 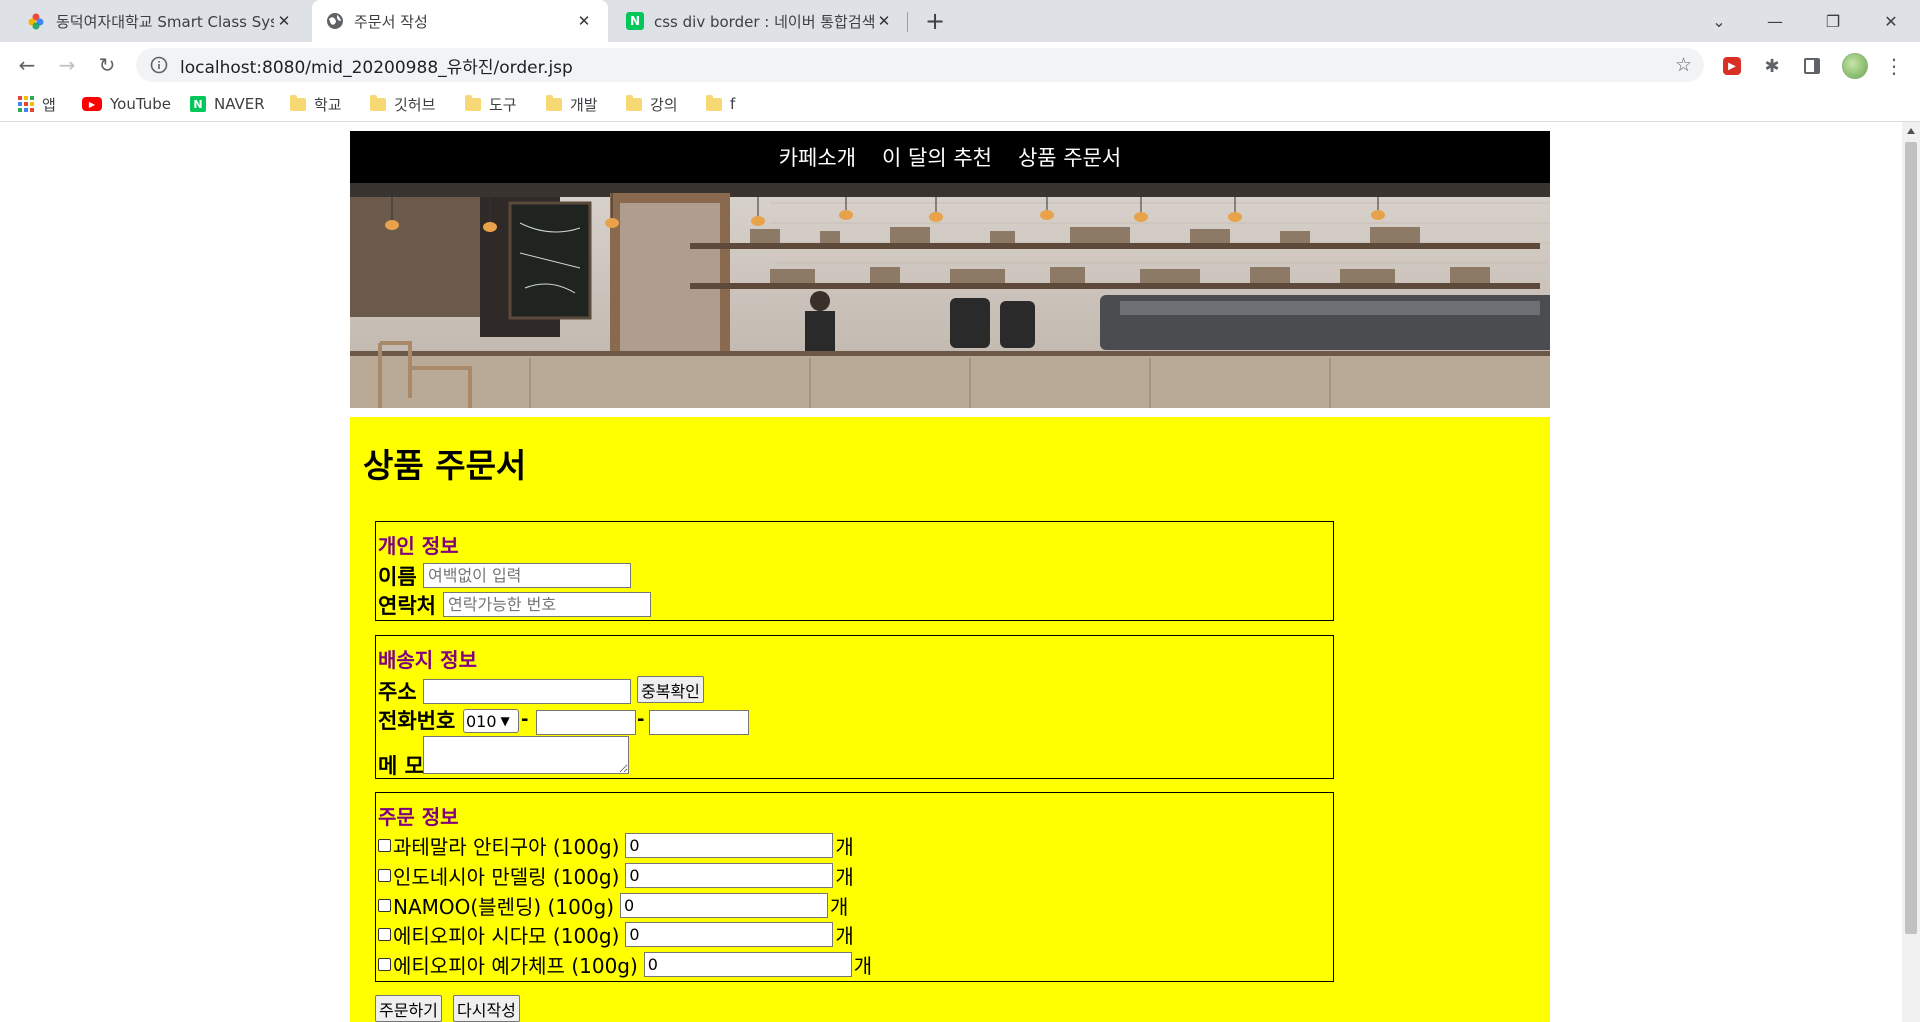 I want to click on extensions-puzzle-icon: ✱, so click(x=1772, y=66).